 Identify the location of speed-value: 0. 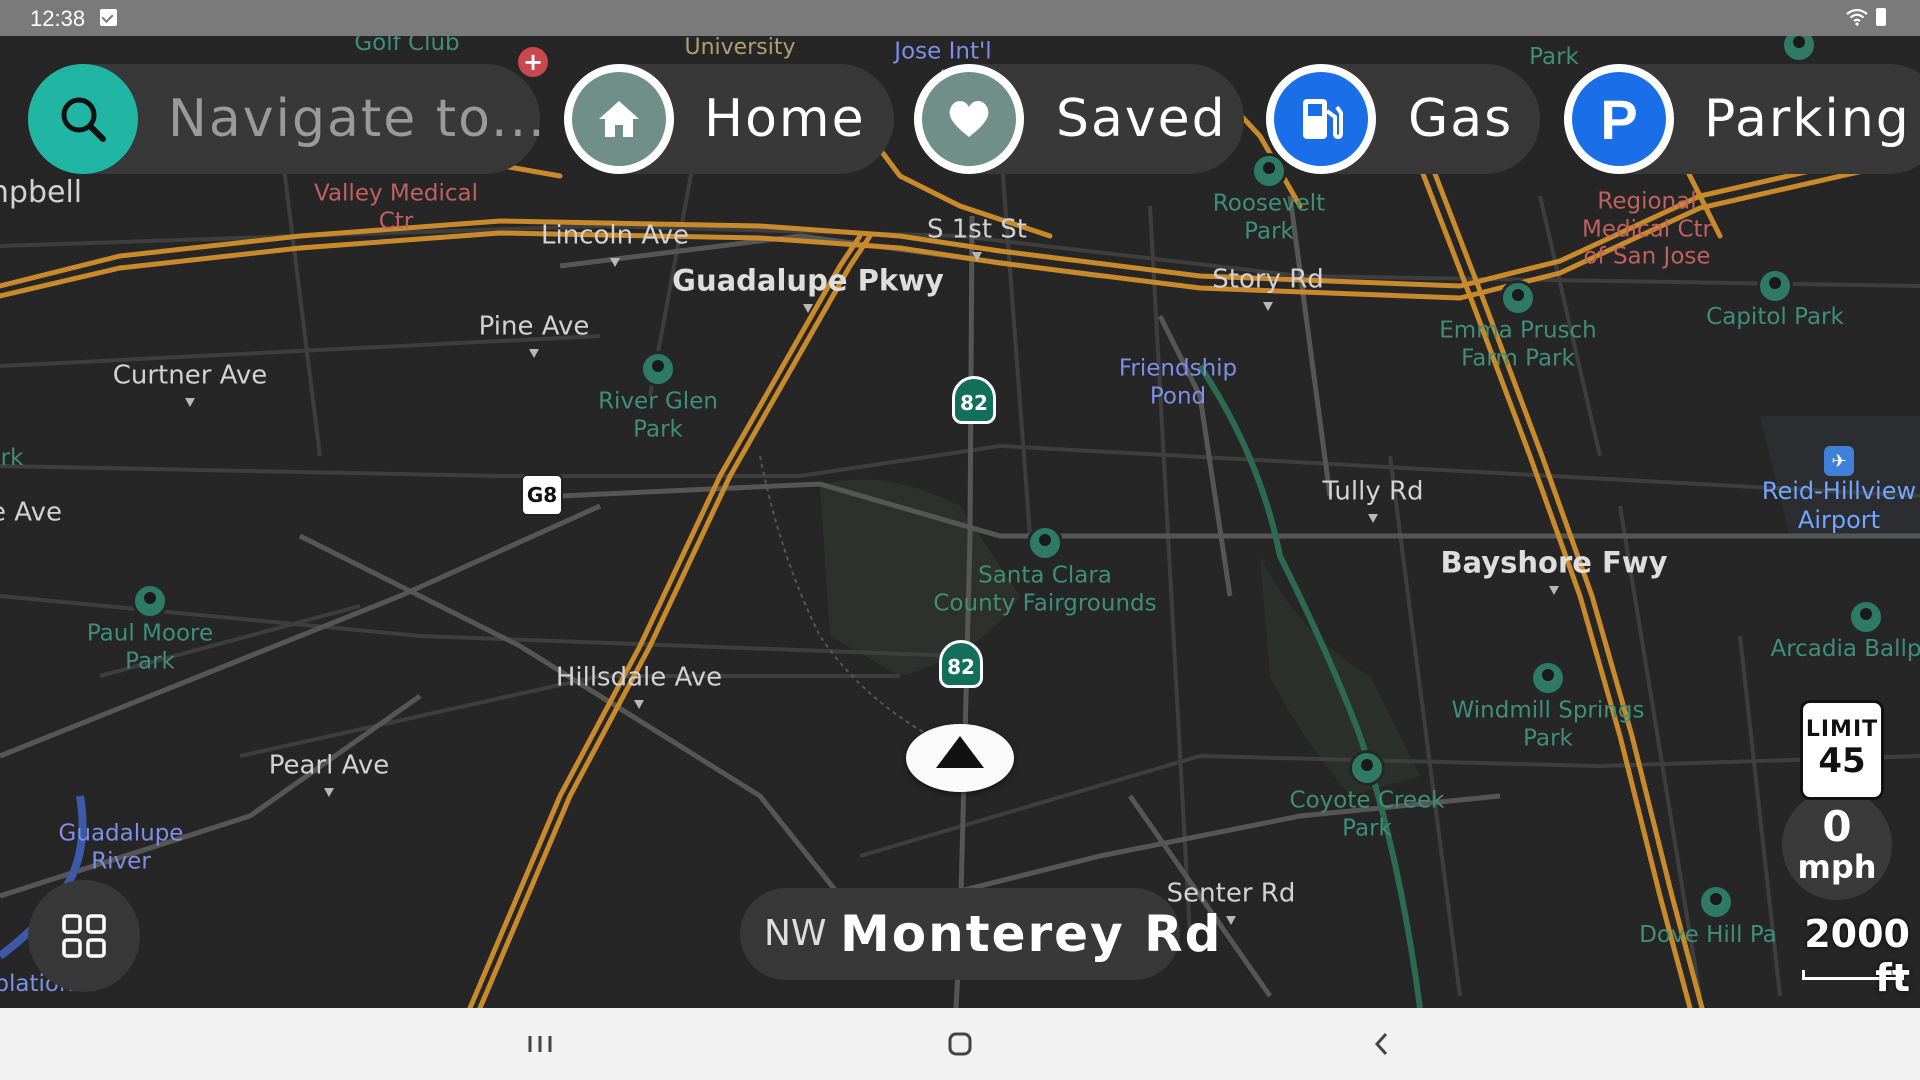
(1837, 826).